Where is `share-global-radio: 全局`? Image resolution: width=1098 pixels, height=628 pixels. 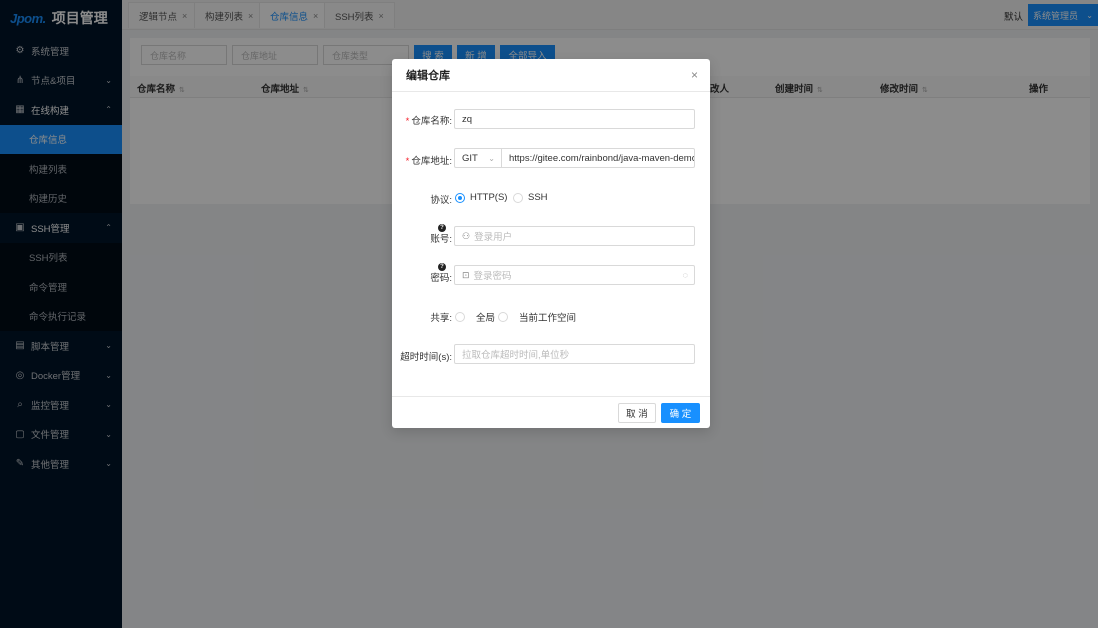
share-global-radio: 全局 is located at coordinates (475, 317).